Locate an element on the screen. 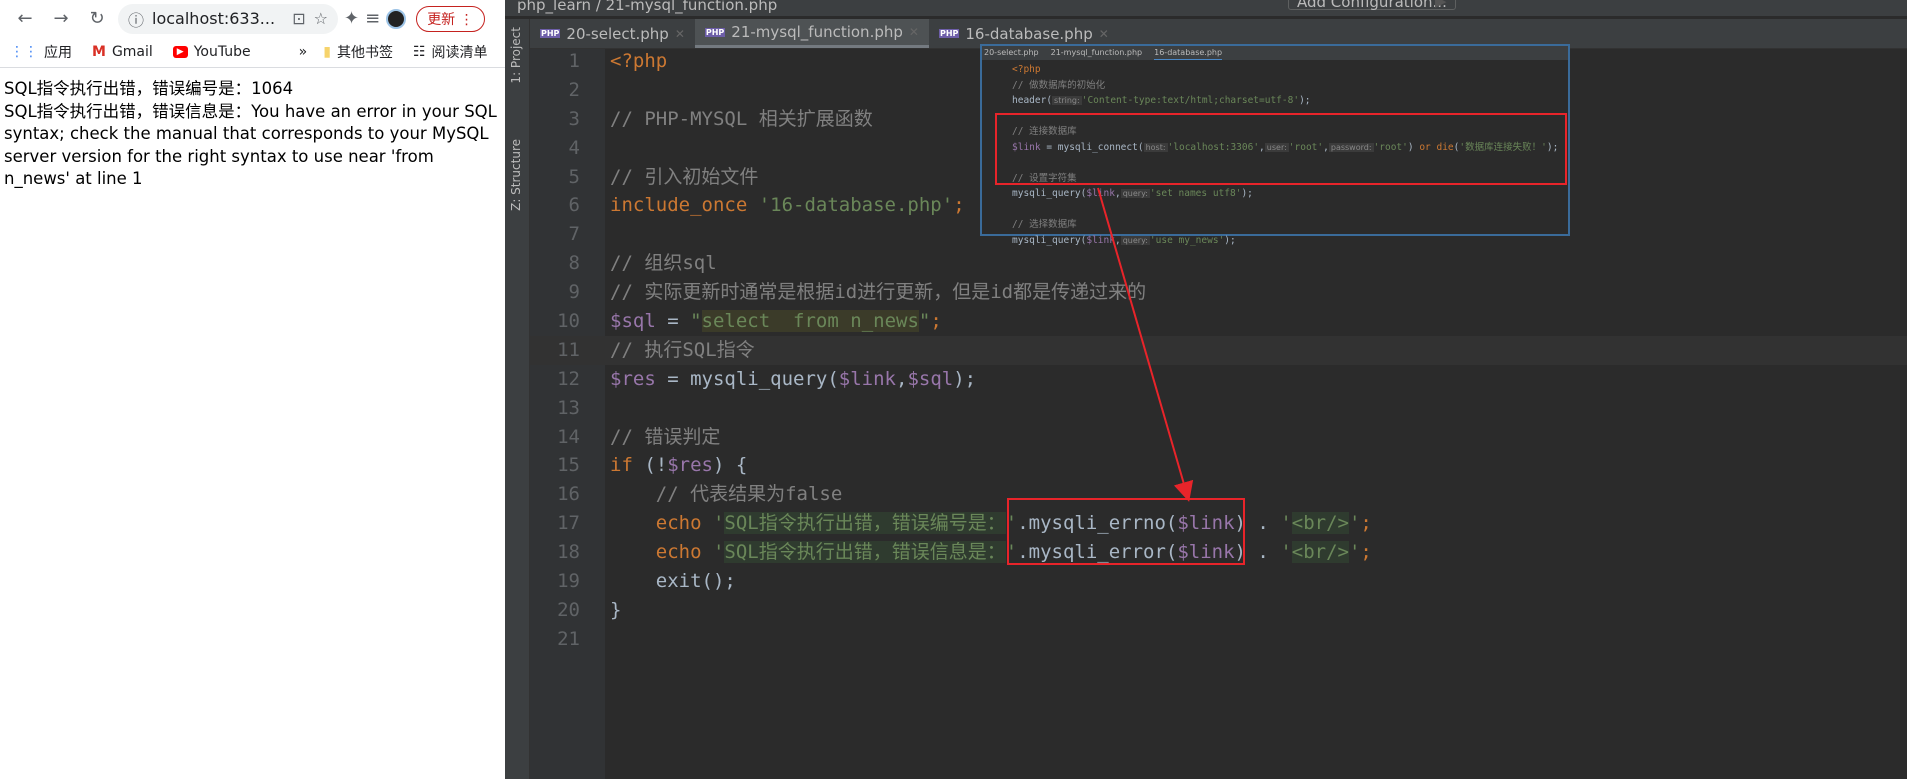 The width and height of the screenshot is (1907, 779). arrow-line is located at coordinates (1145, 344).